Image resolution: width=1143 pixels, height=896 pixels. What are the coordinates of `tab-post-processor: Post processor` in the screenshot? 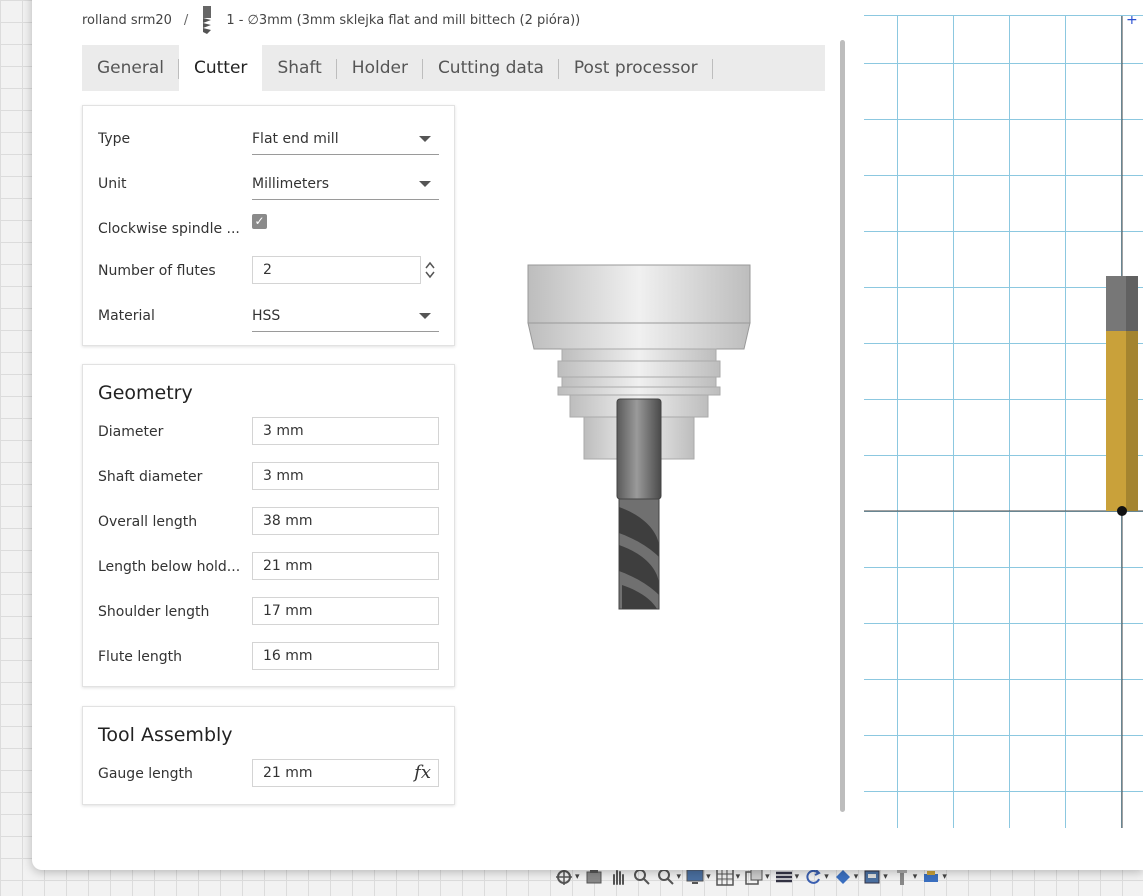 It's located at (636, 68).